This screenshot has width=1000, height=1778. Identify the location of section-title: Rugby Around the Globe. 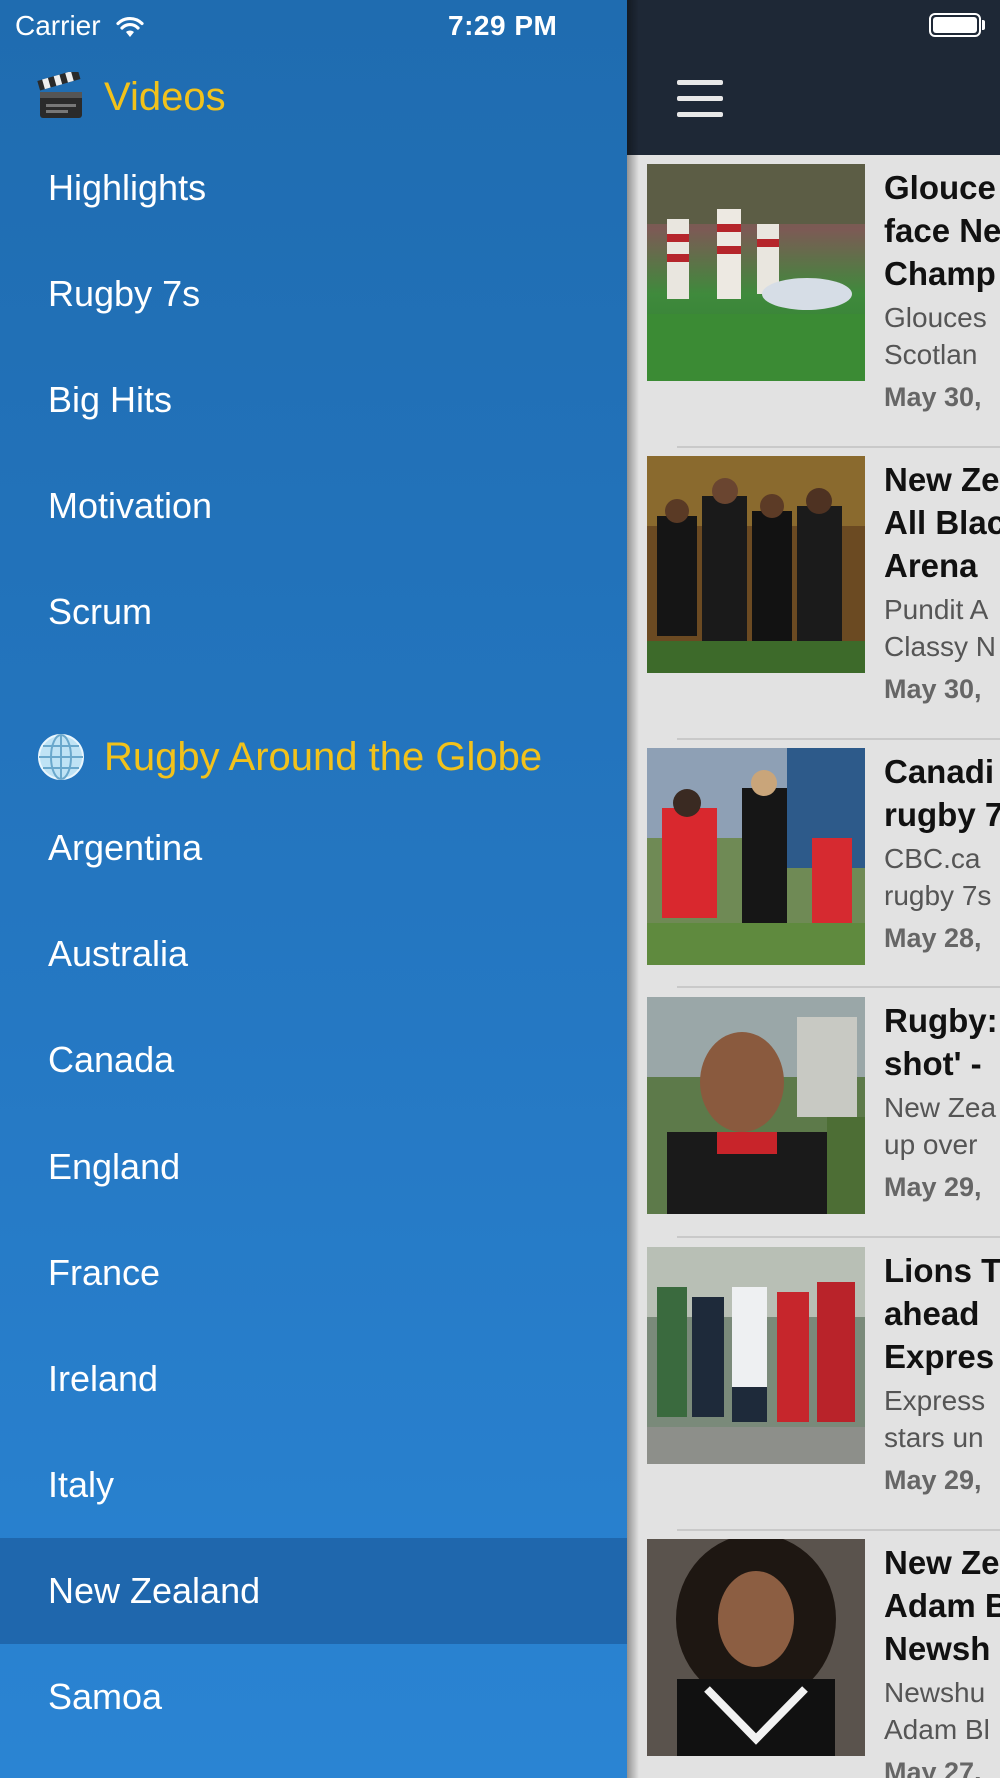
(323, 756).